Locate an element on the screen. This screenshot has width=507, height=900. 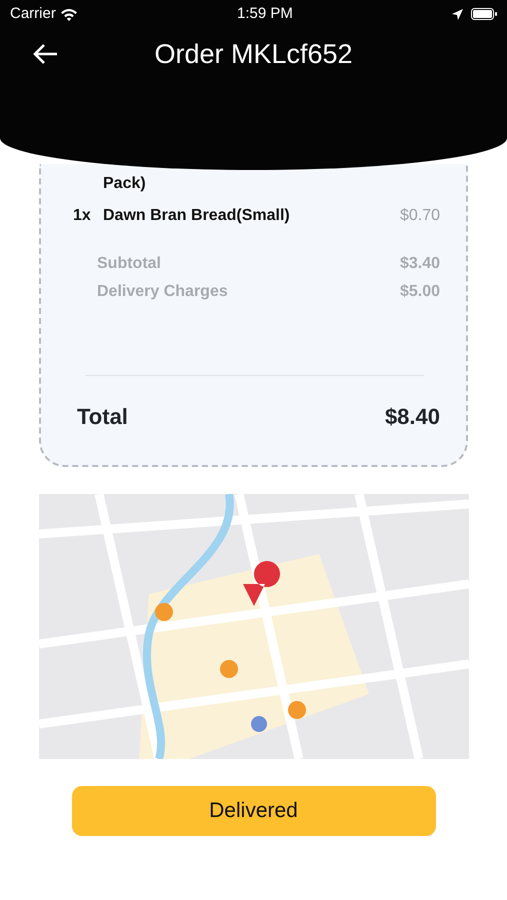
charge-label: Subtotal is located at coordinates (129, 264).